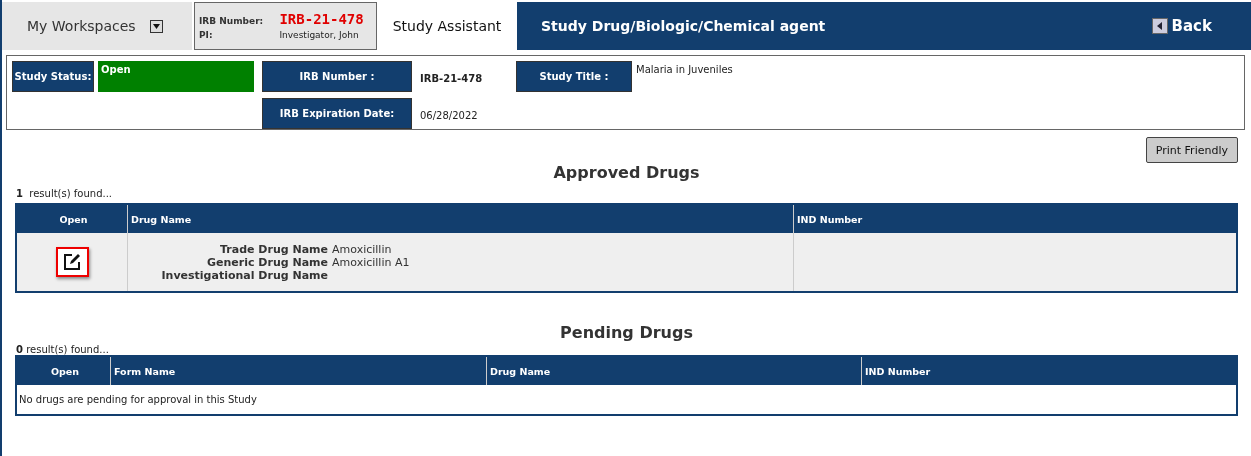 This screenshot has width=1251, height=456. What do you see at coordinates (267, 262) in the screenshot?
I see `field-label: Generic Drug Name` at bounding box center [267, 262].